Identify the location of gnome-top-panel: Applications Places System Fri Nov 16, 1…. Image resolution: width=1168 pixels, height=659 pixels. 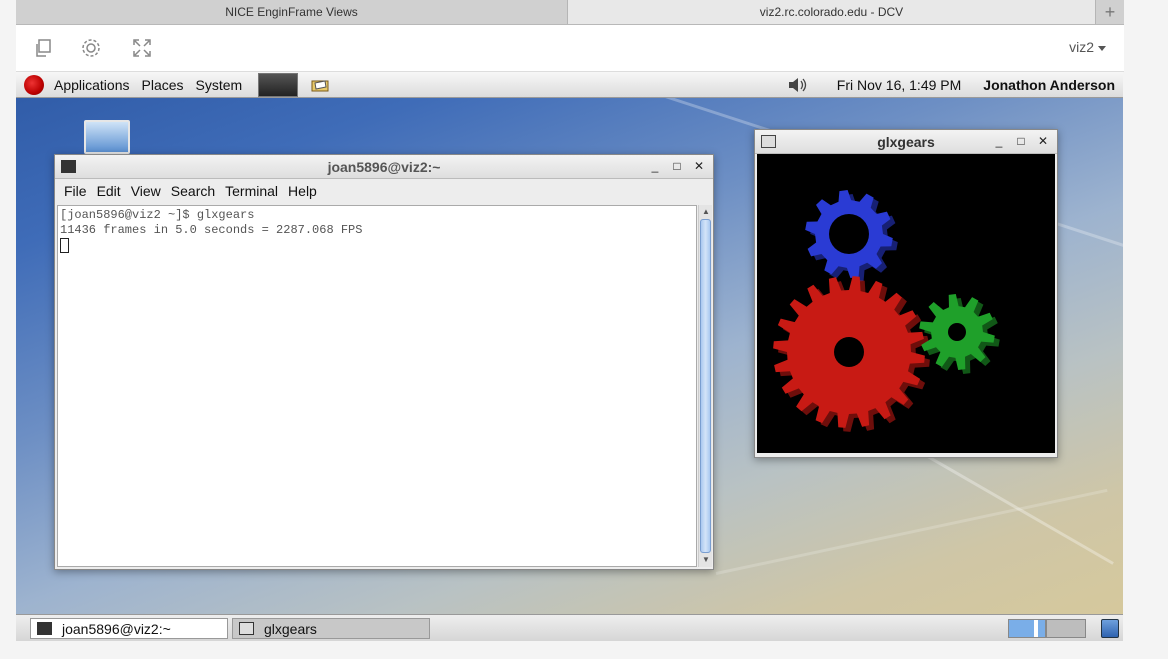
(569, 85).